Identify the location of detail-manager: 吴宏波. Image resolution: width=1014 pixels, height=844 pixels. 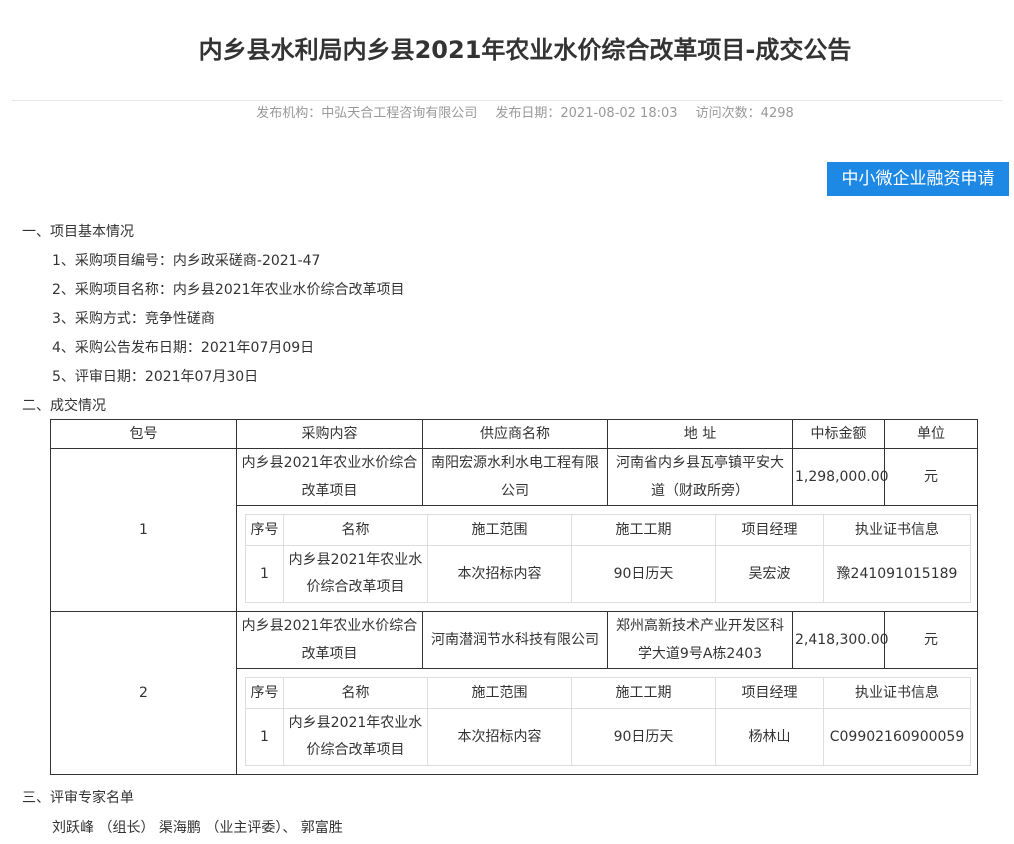
(769, 574).